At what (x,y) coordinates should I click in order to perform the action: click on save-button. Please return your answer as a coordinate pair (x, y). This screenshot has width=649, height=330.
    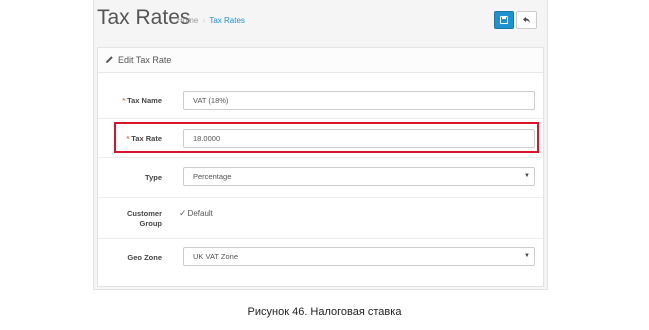
    Looking at the image, I should click on (504, 20).